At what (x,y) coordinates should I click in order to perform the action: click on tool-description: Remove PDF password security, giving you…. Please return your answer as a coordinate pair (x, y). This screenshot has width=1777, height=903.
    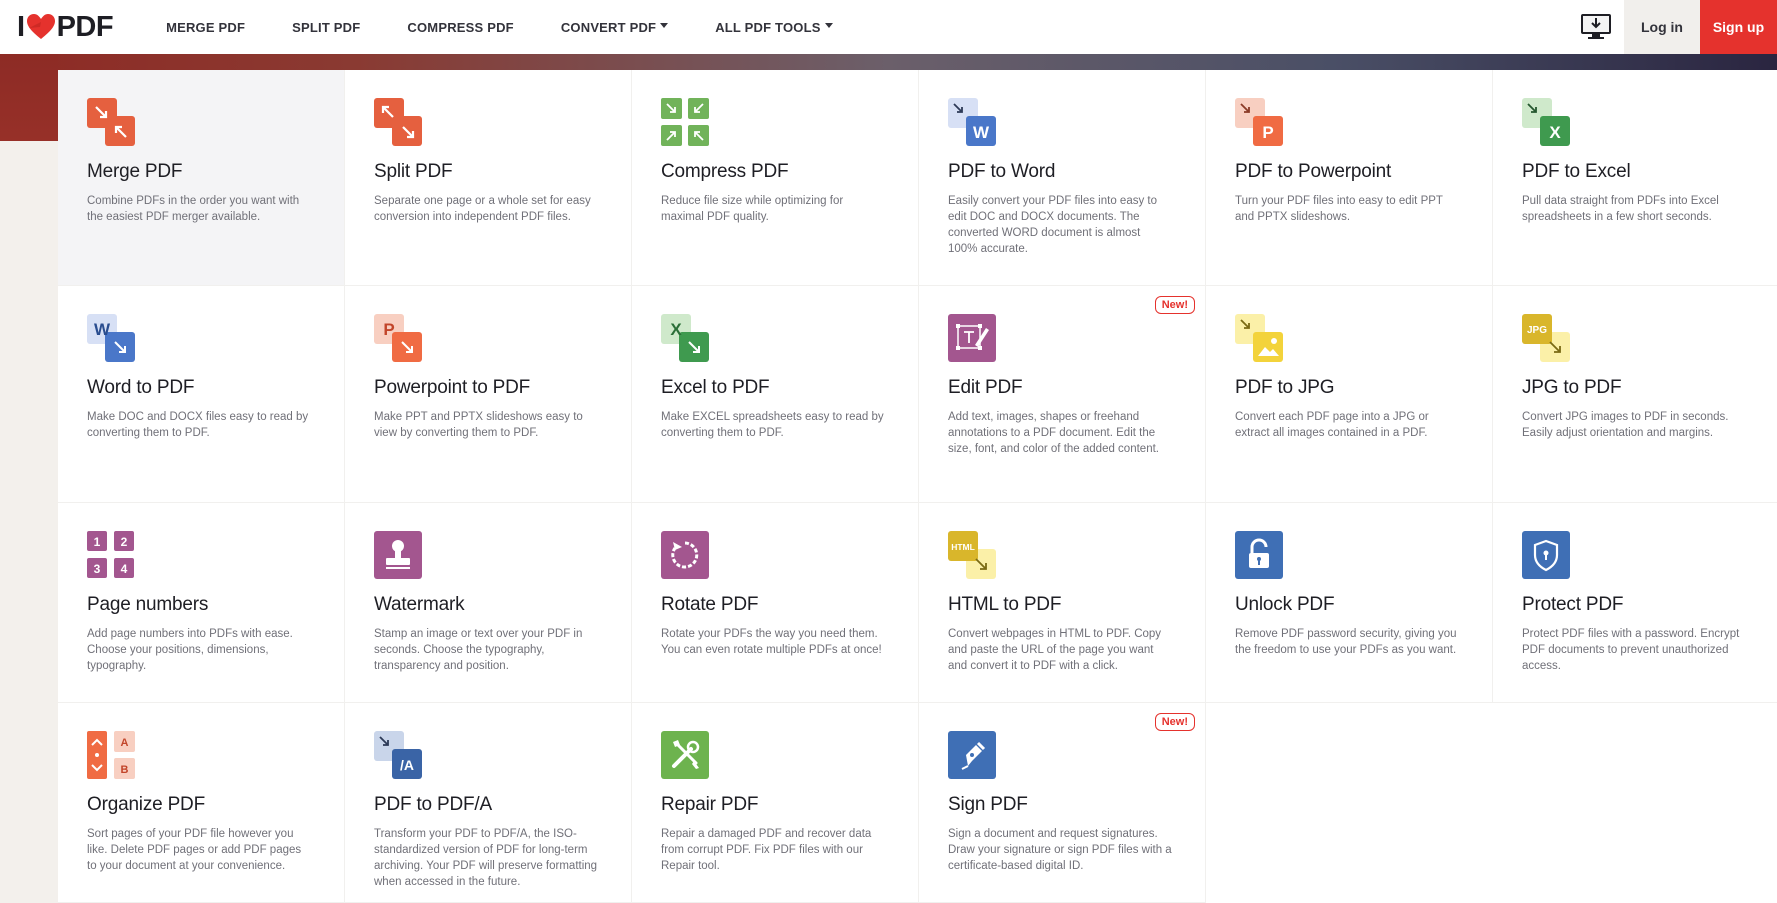
    Looking at the image, I should click on (1346, 642).